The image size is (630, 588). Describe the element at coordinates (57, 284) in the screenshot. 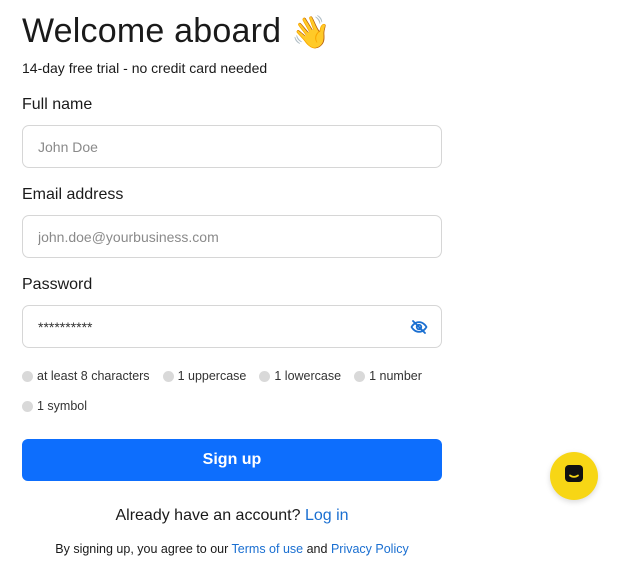

I see `password-label: Password` at that location.